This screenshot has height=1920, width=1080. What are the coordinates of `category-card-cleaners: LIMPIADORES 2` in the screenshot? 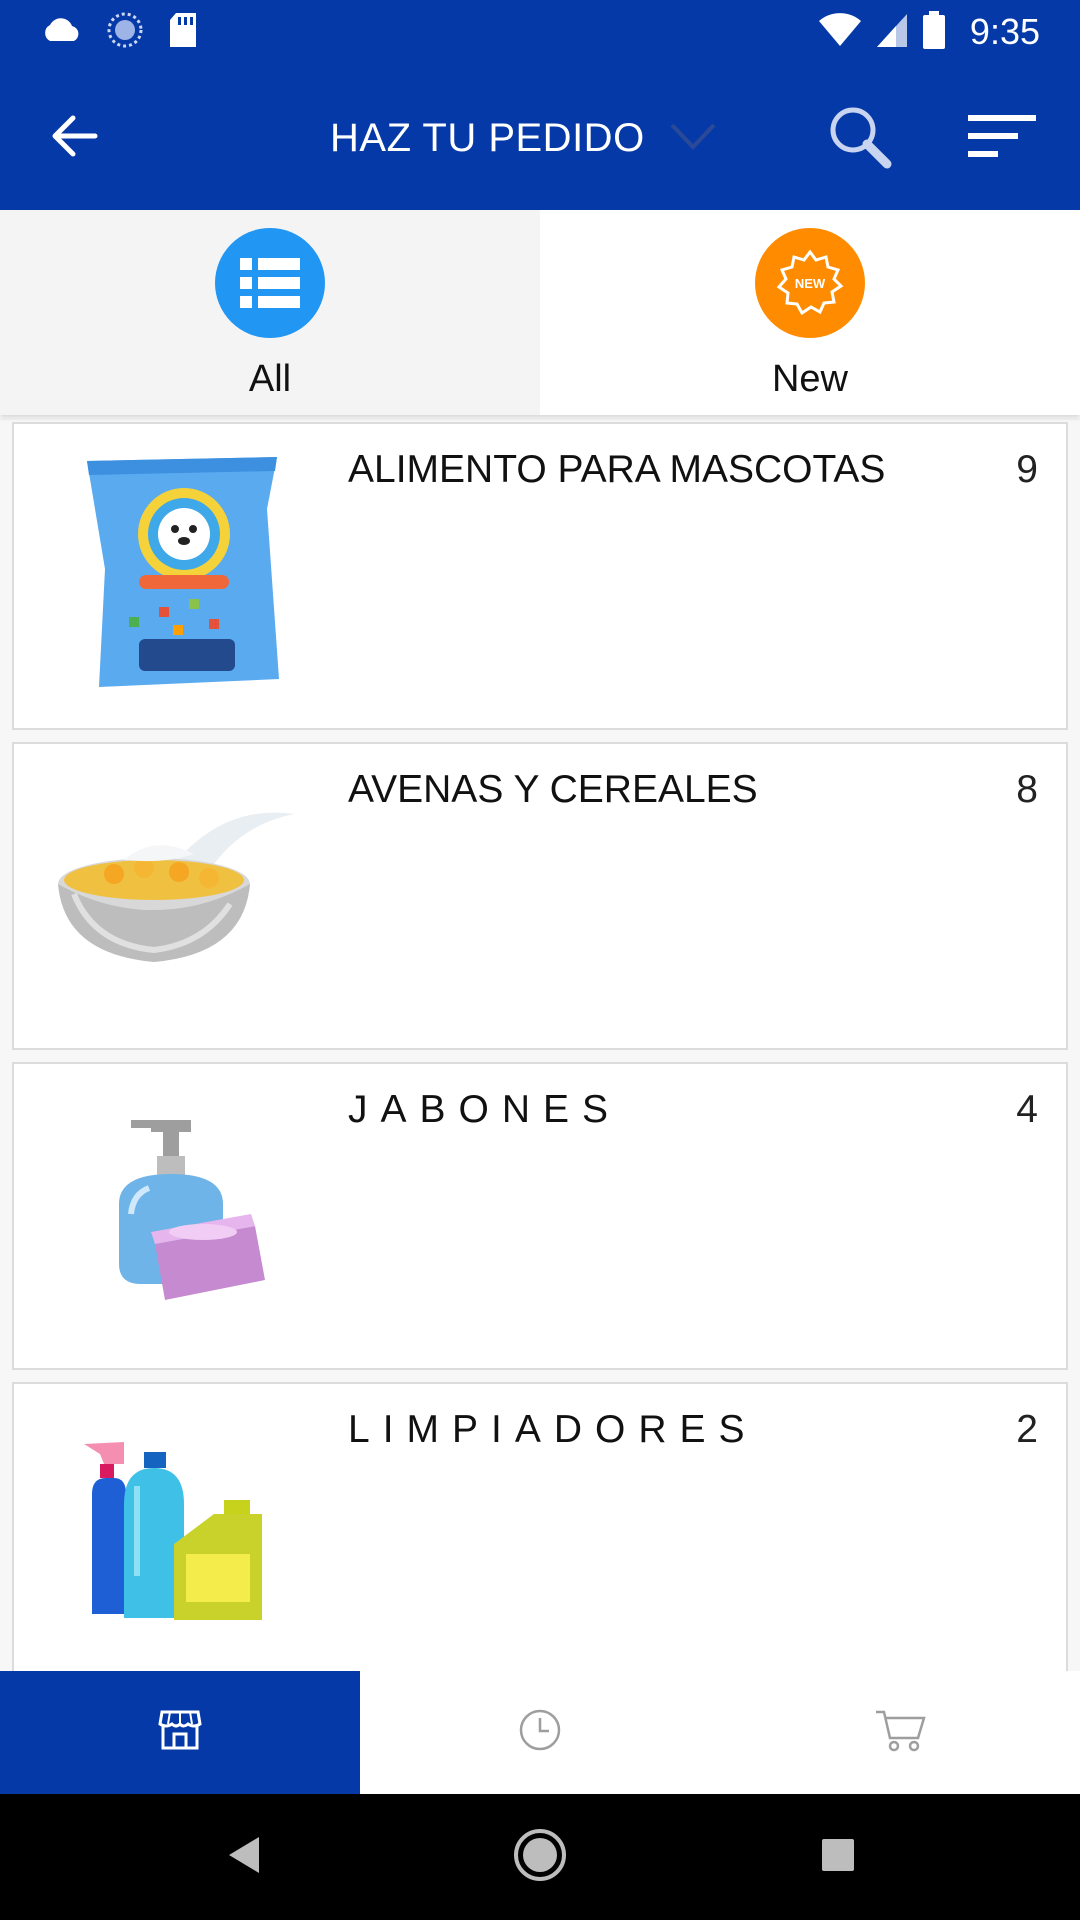 It's located at (540, 1526).